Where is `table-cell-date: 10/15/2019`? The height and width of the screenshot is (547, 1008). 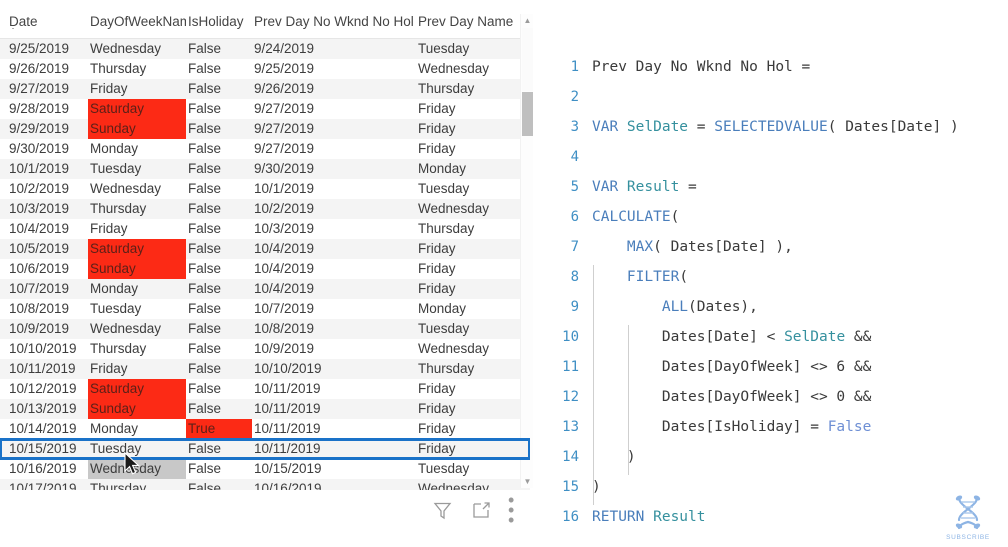 table-cell-date: 10/15/2019 is located at coordinates (44, 449).